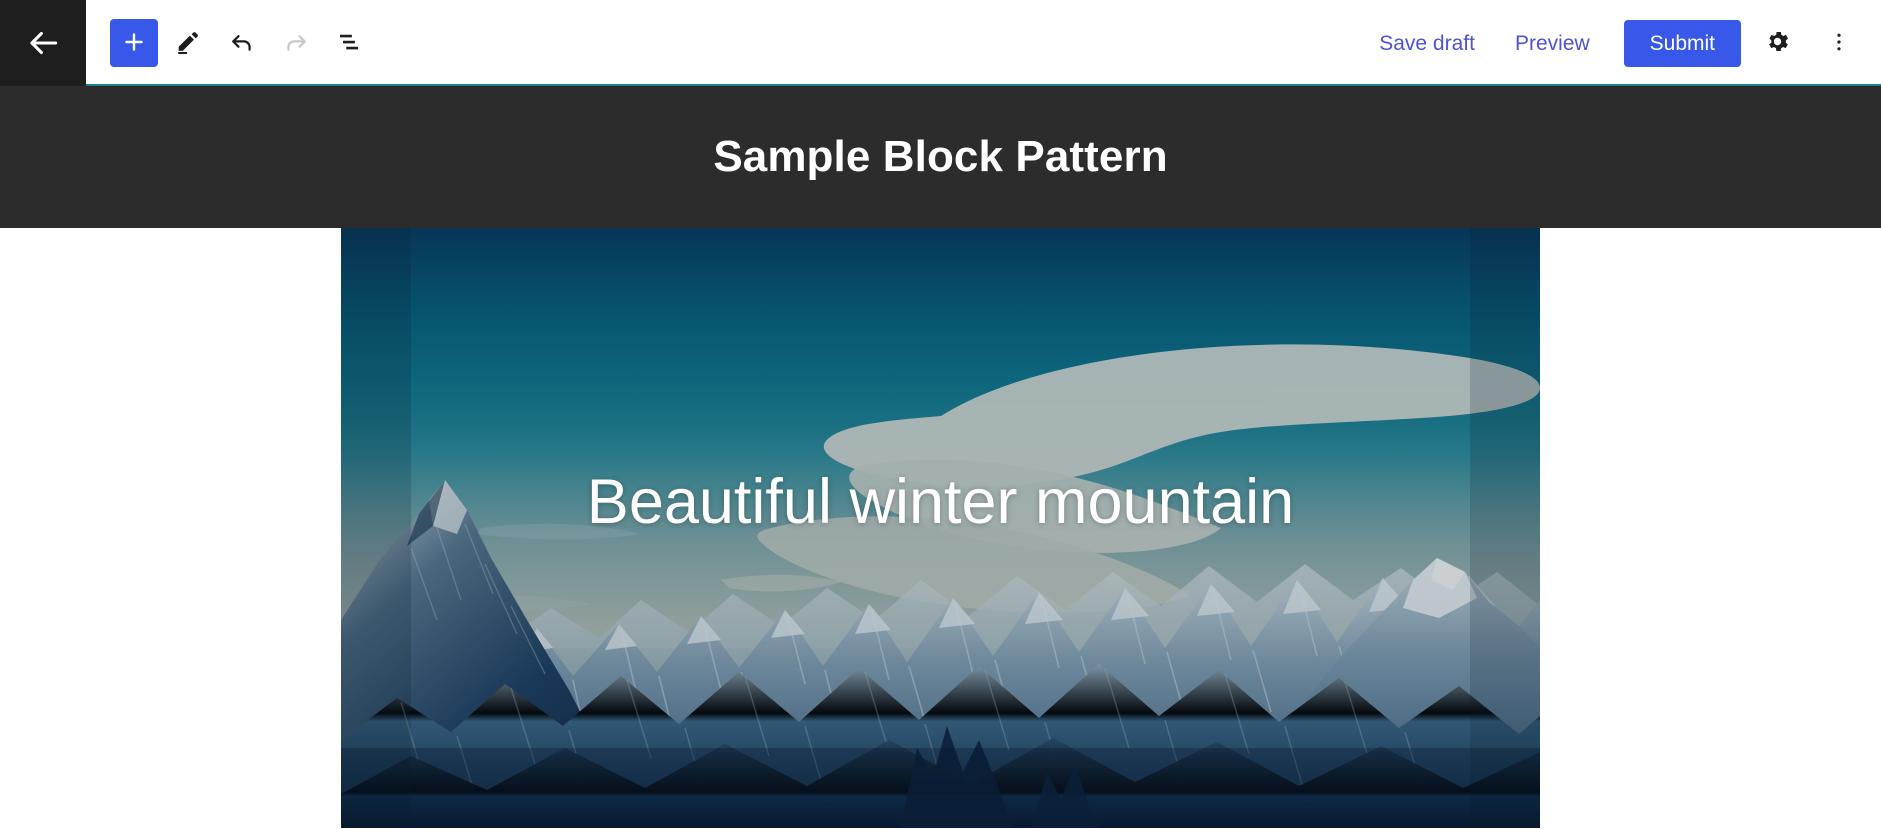 This screenshot has width=1881, height=829. I want to click on undo-button, so click(242, 43).